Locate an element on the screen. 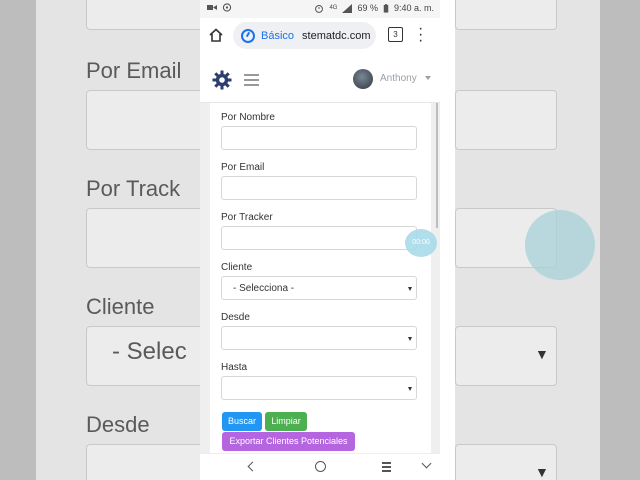 The height and width of the screenshot is (480, 640). client-select: - Selecciona - is located at coordinates (319, 288).